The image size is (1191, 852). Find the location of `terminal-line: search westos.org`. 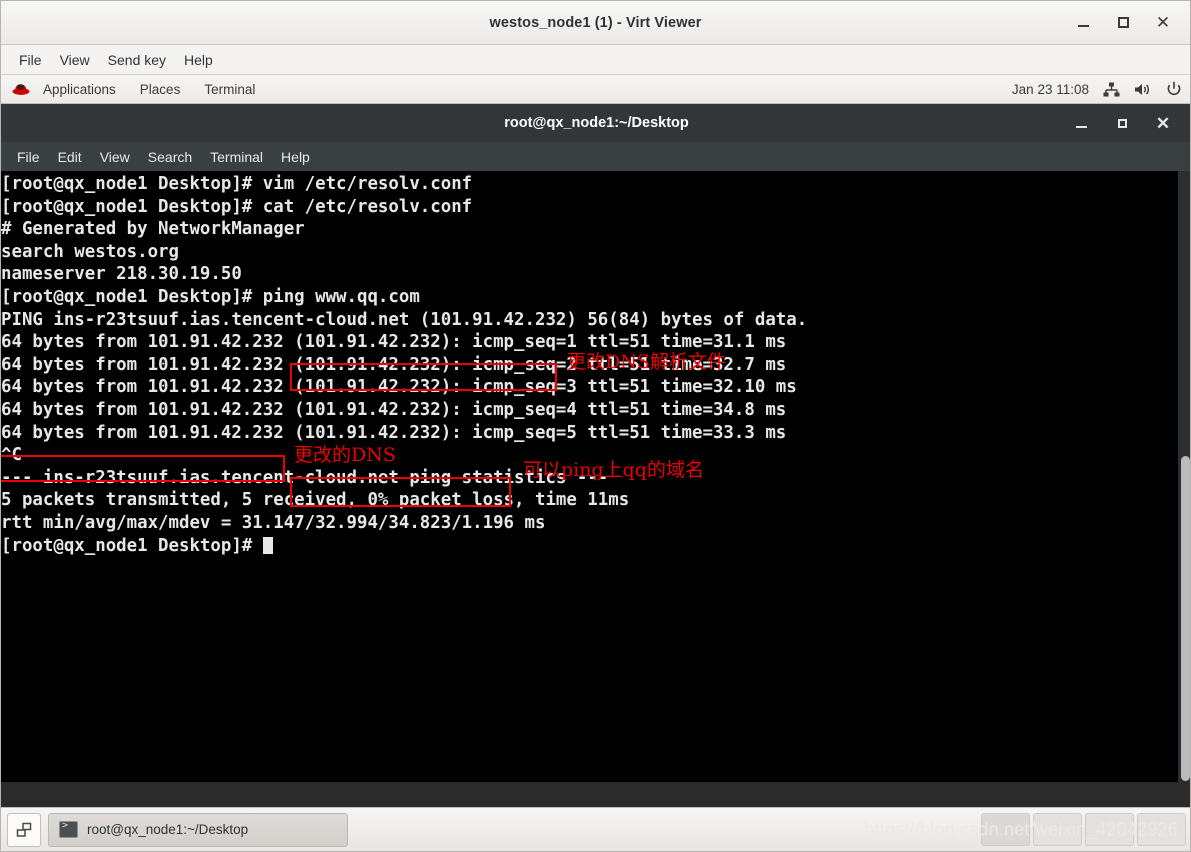

terminal-line: search westos.org is located at coordinates (90, 251).